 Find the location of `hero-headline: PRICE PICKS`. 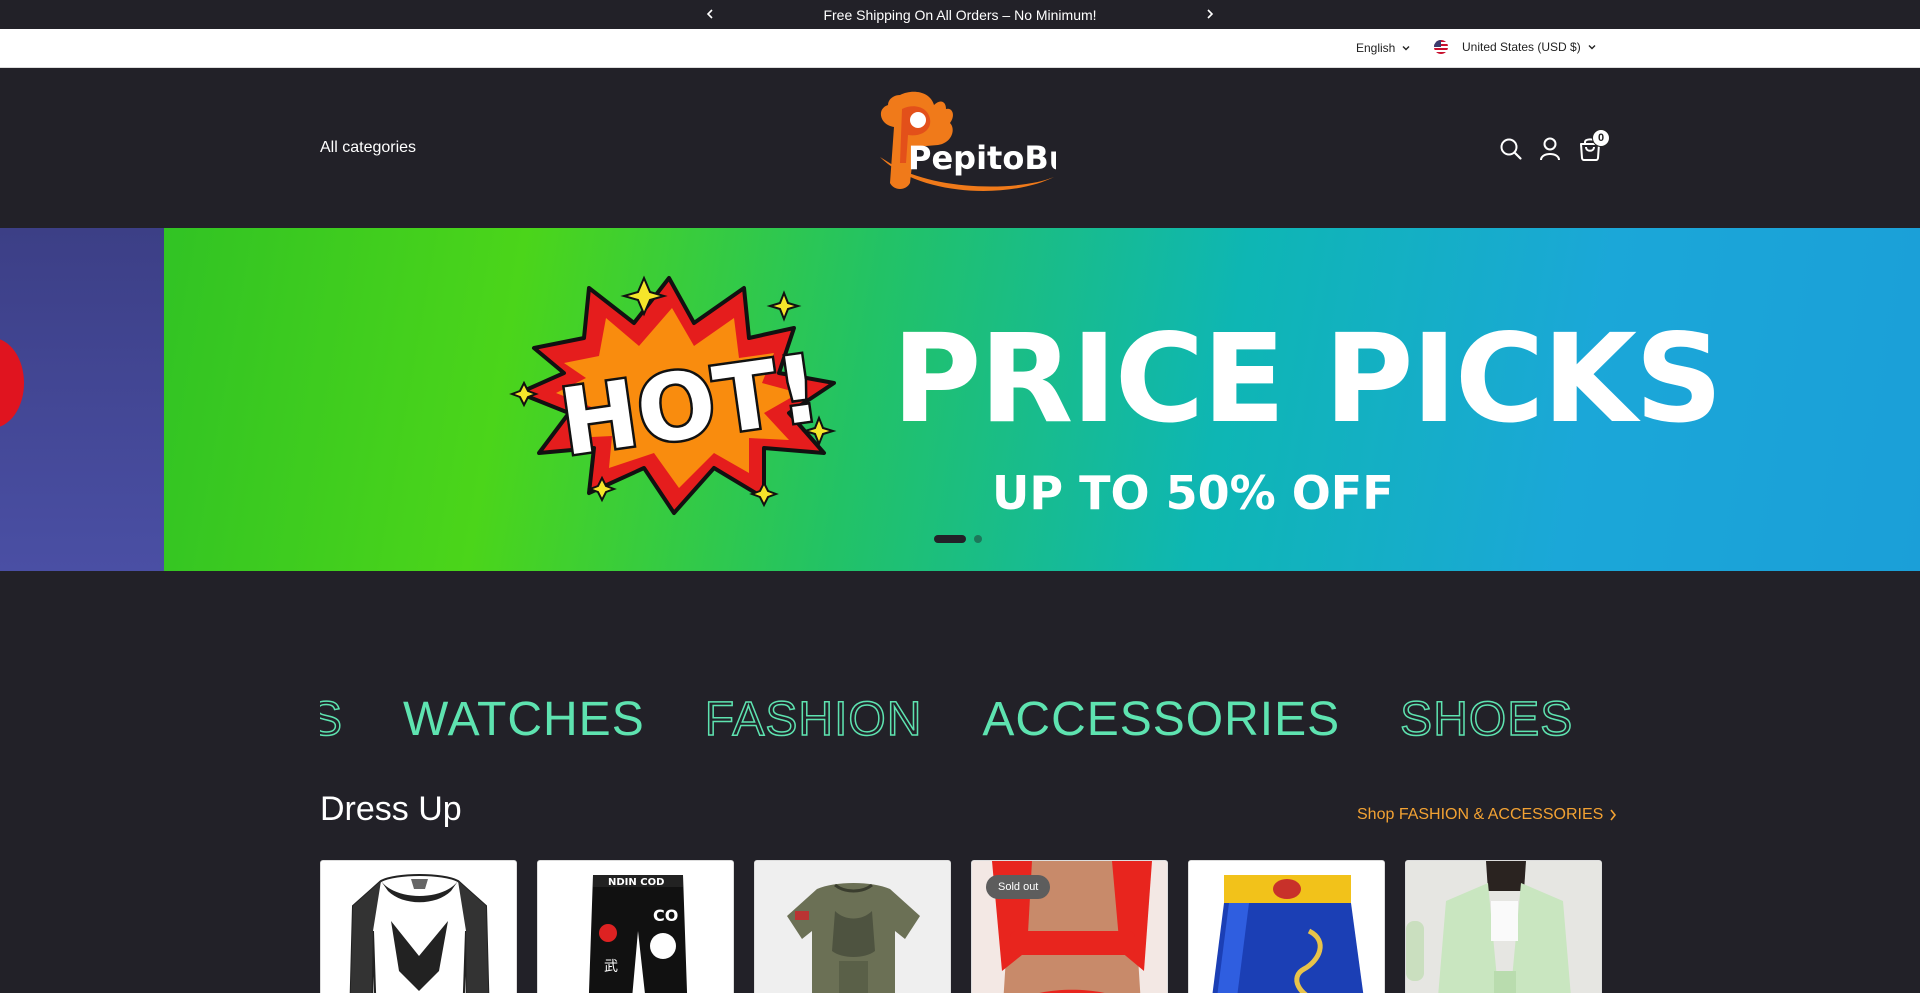

hero-headline: PRICE PICKS is located at coordinates (1307, 379).